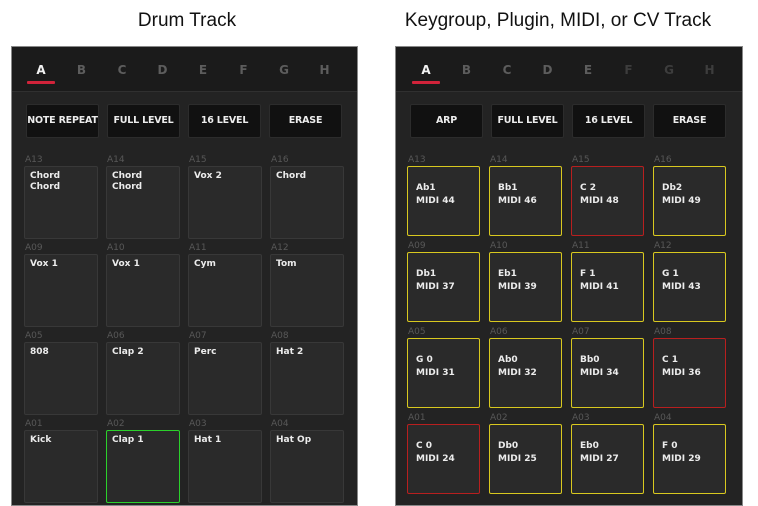 Image resolution: width=758 pixels, height=506 pixels. Describe the element at coordinates (225, 378) in the screenshot. I see `pad-a07: Perc` at that location.